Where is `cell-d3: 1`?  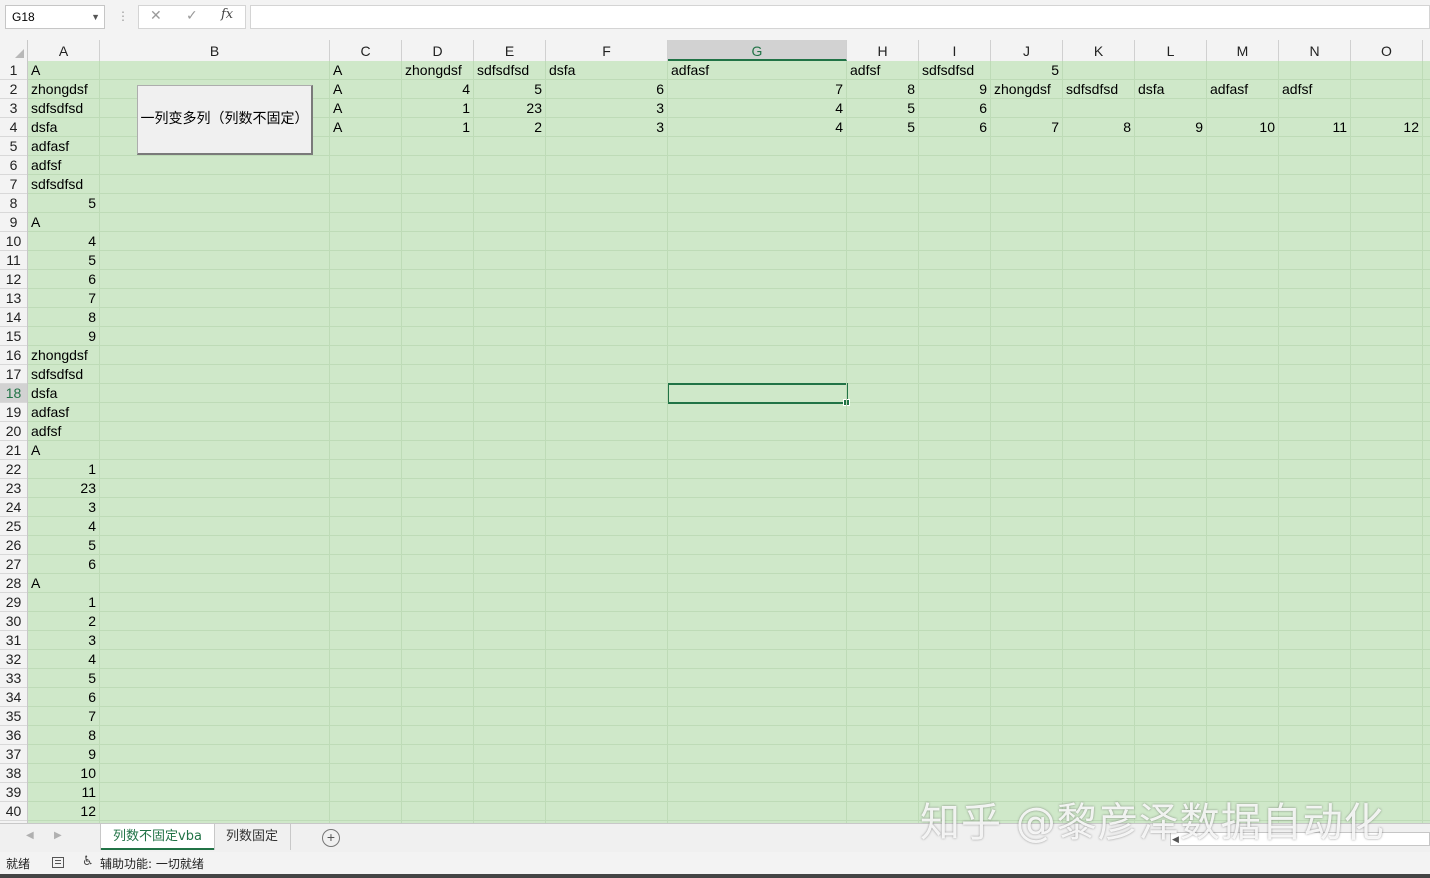 cell-d3: 1 is located at coordinates (436, 108).